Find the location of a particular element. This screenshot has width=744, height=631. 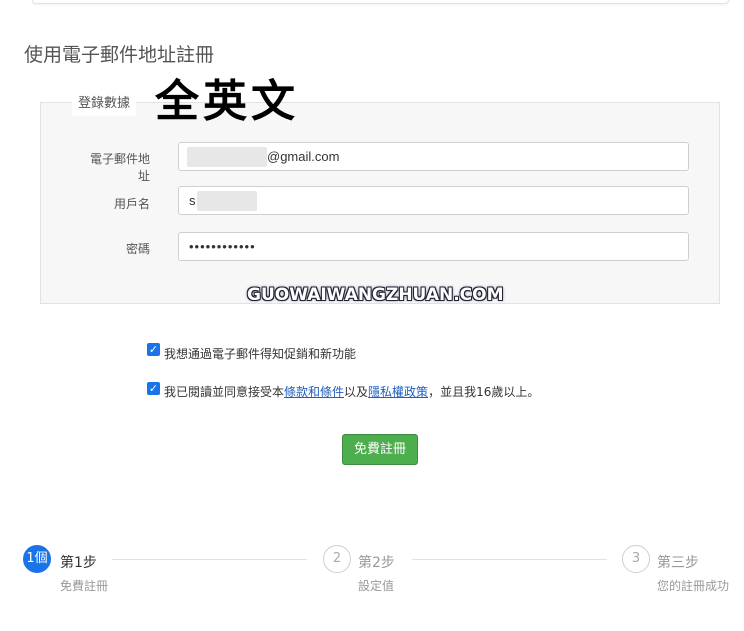

password-label: 密碼 is located at coordinates (137, 249).